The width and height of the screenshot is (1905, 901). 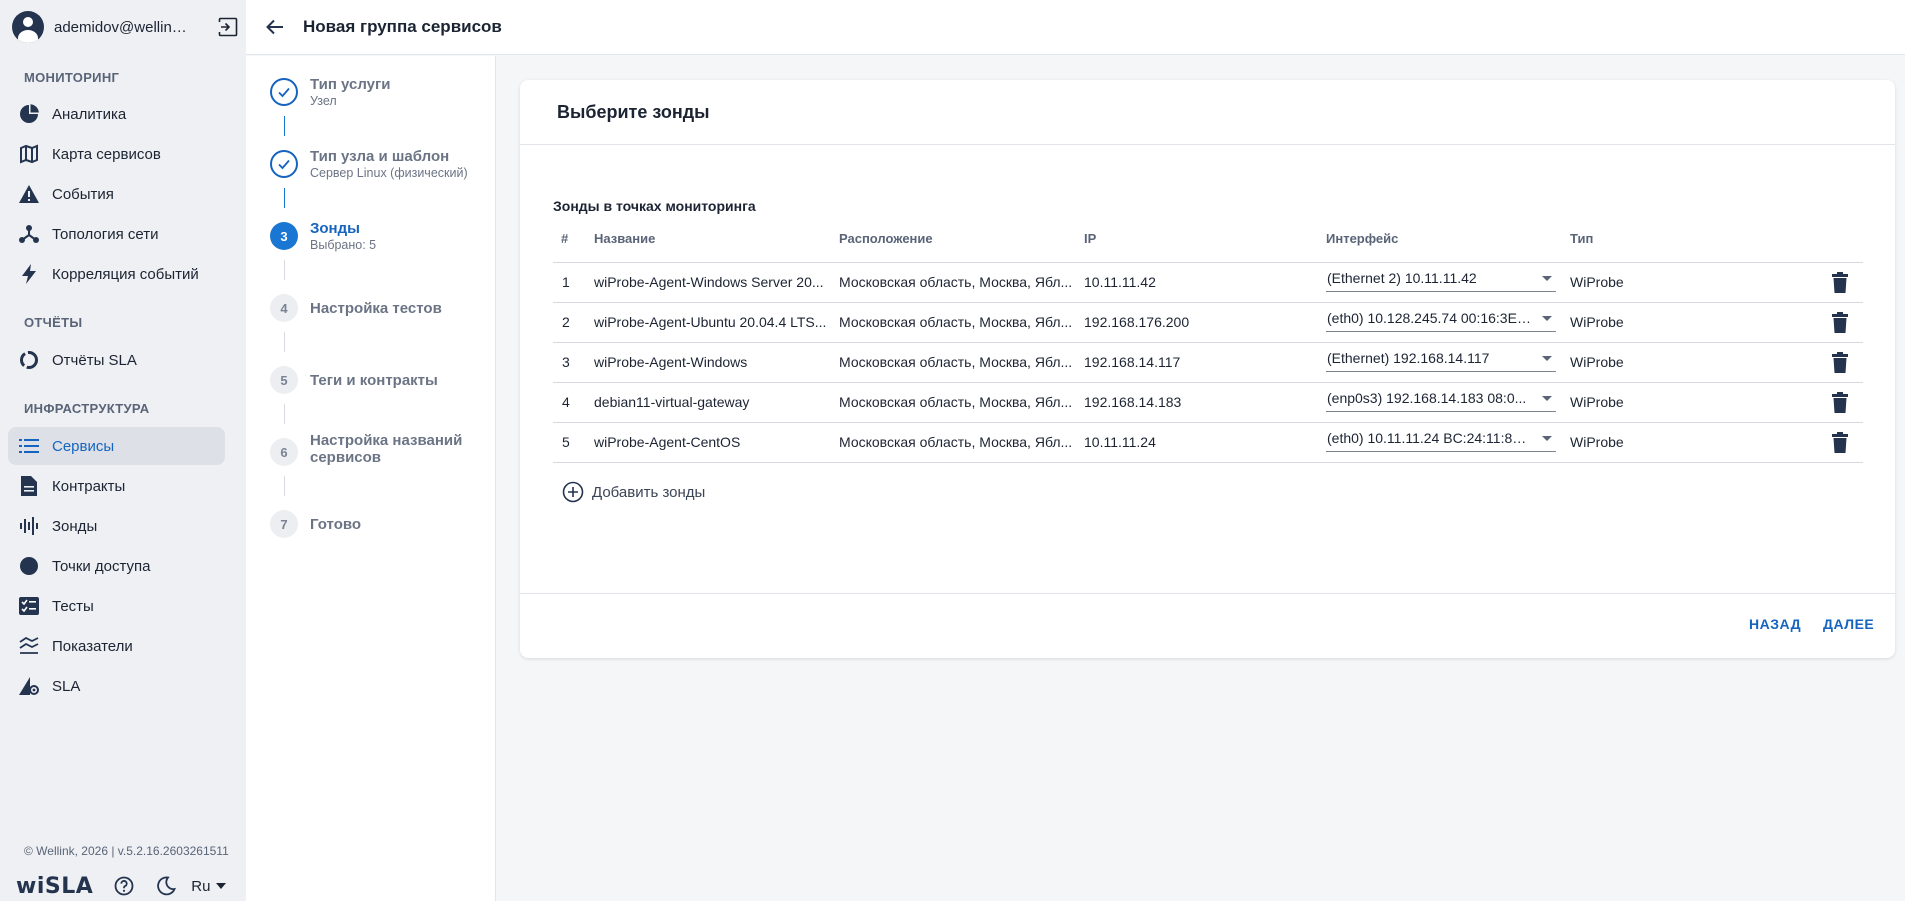 What do you see at coordinates (1120, 282) in the screenshot?
I see `cell-ip: 10.11.11.42` at bounding box center [1120, 282].